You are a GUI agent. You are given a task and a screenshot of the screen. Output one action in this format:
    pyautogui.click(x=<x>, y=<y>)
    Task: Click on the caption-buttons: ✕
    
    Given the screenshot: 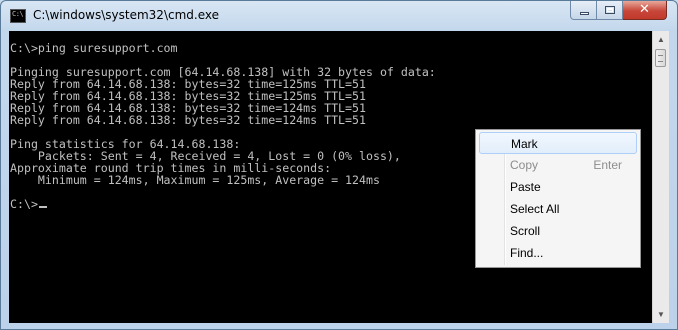 What is the action you would take?
    pyautogui.click(x=618, y=11)
    